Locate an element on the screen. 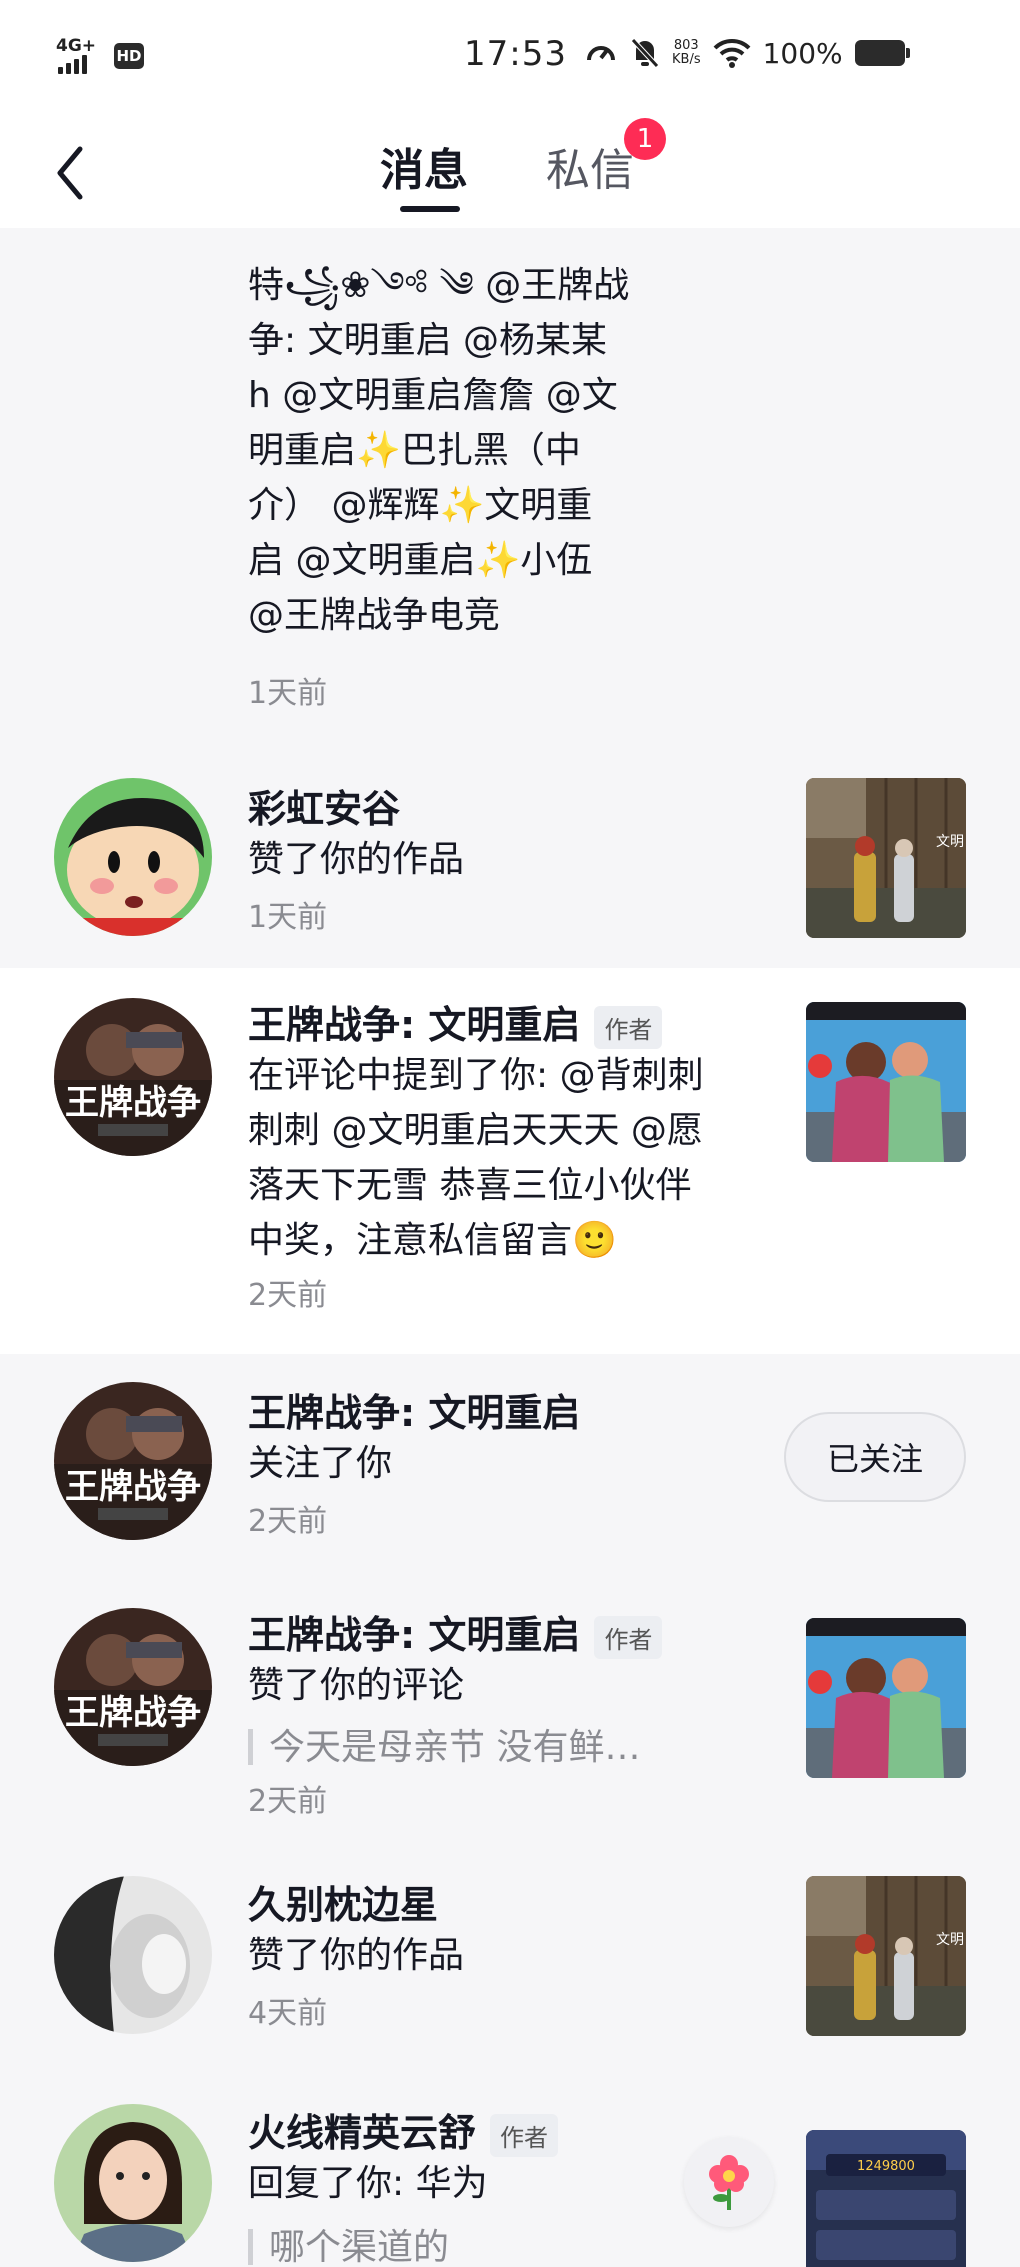  sender-name: 久别枕边星 is located at coordinates (343, 1901).